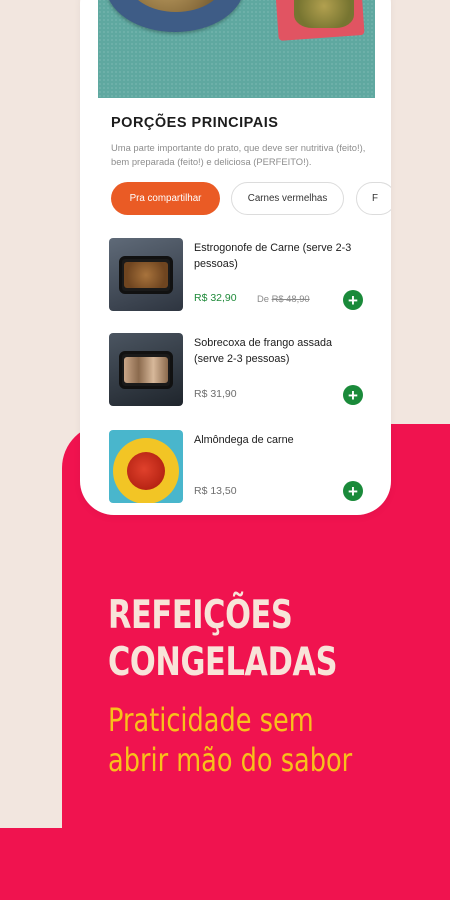 The width and height of the screenshot is (450, 900). Describe the element at coordinates (373, 198) in the screenshot. I see `chip-next: F` at that location.